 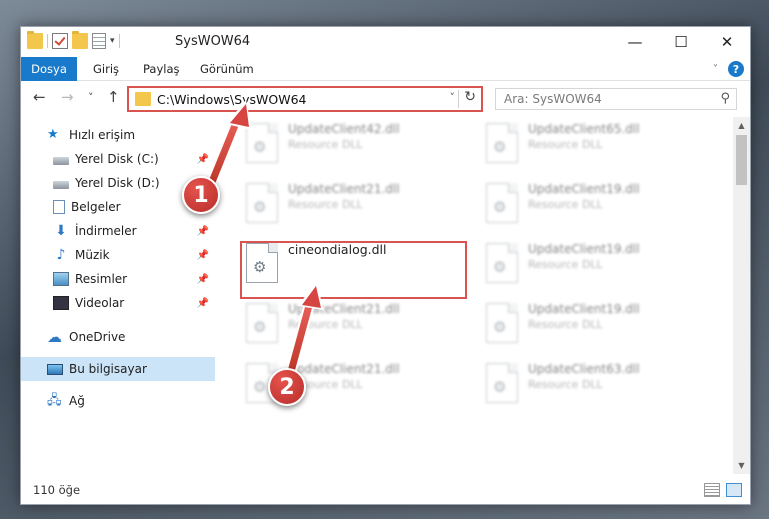 I want to click on title-bar: ▾ SysWOW64 — ☐ ✕, so click(x=385, y=42).